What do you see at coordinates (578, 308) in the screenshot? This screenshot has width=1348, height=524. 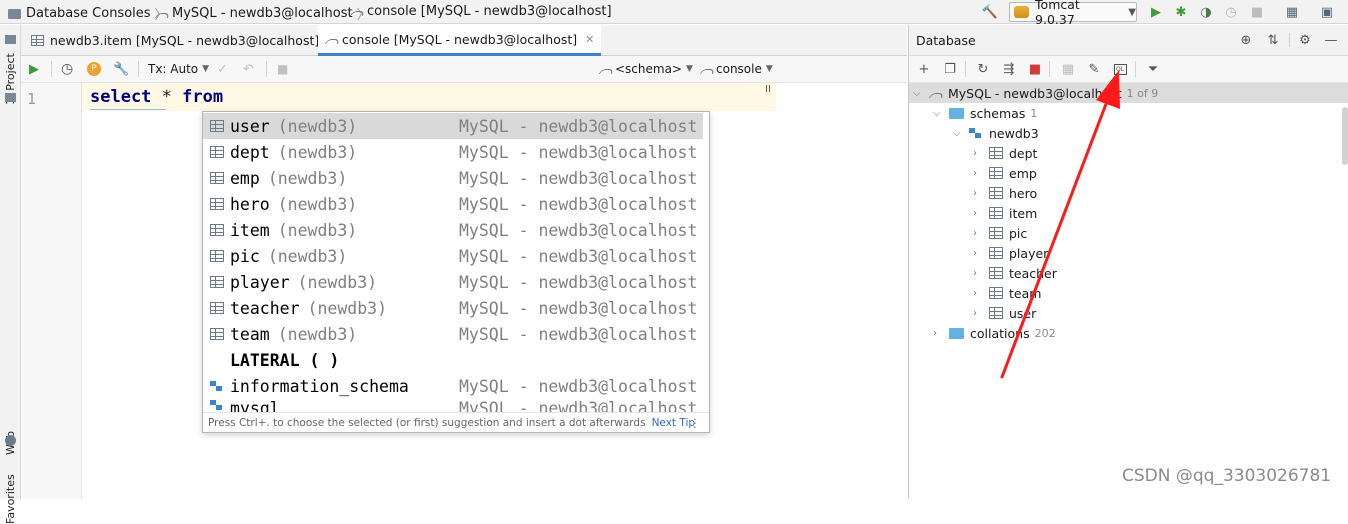 I see `completion-source: MySQL - newdb3@localhost` at bounding box center [578, 308].